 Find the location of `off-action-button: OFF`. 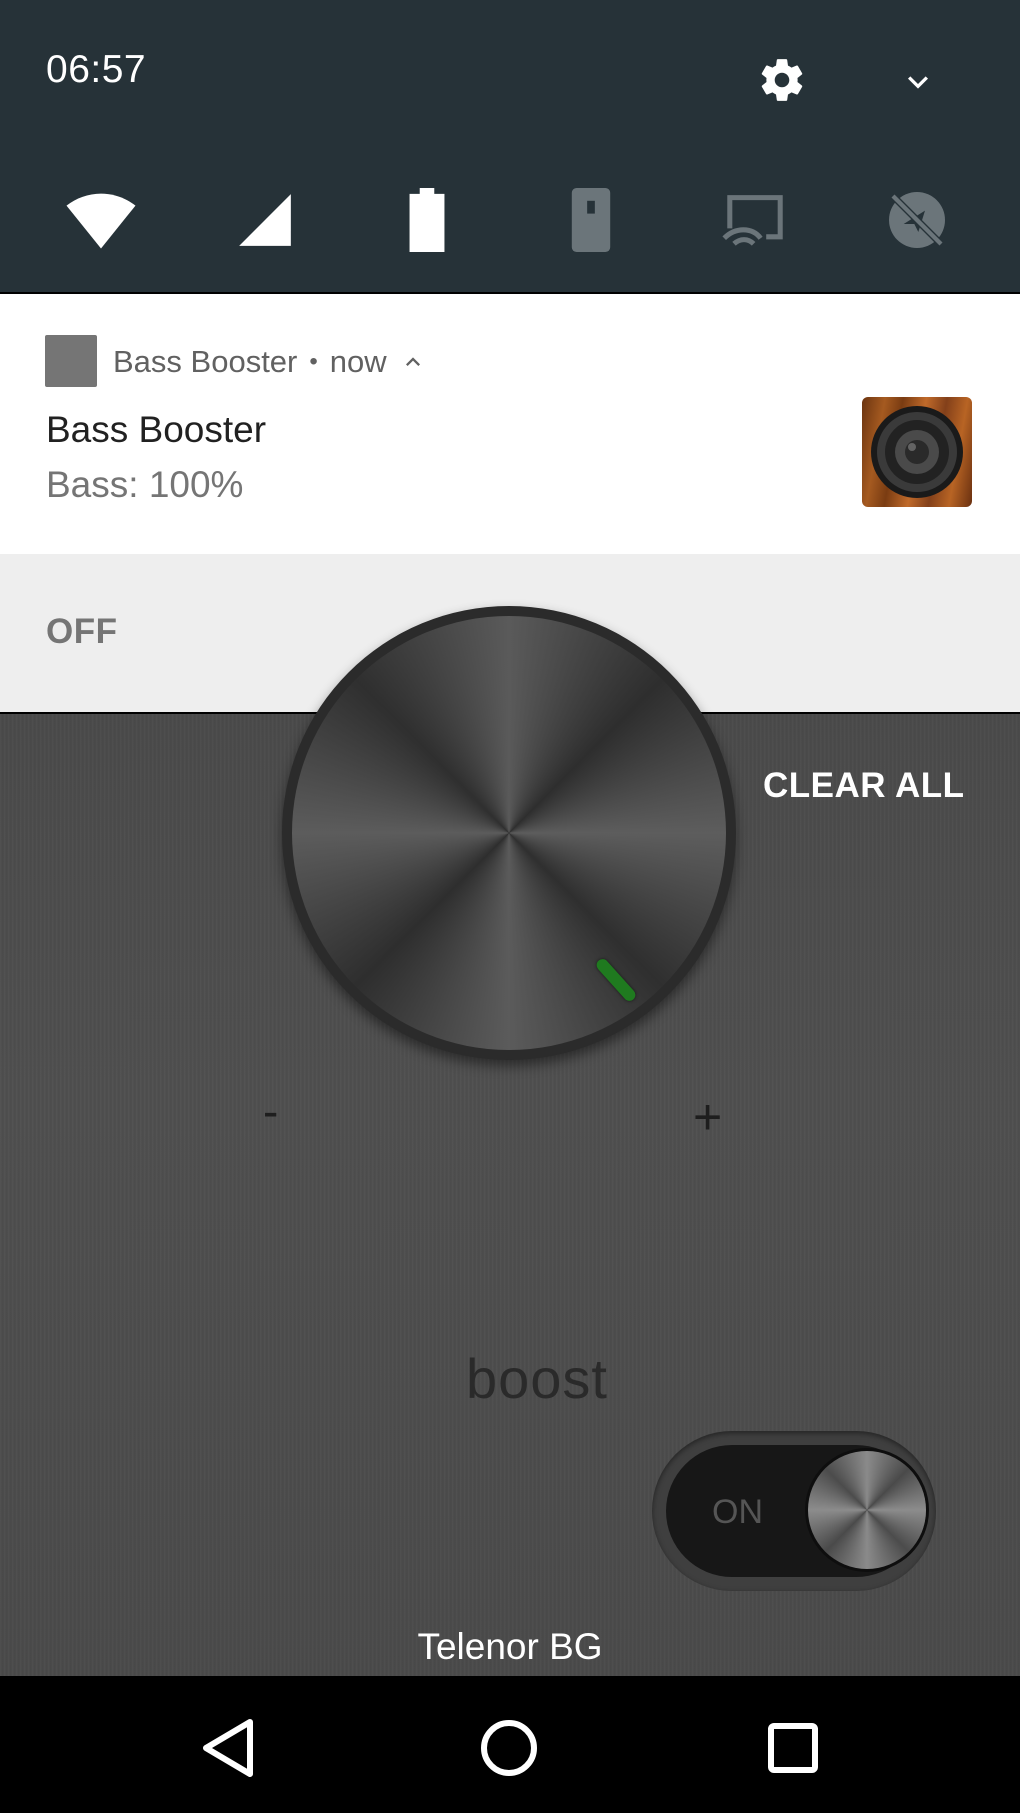

off-action-button: OFF is located at coordinates (81, 632).